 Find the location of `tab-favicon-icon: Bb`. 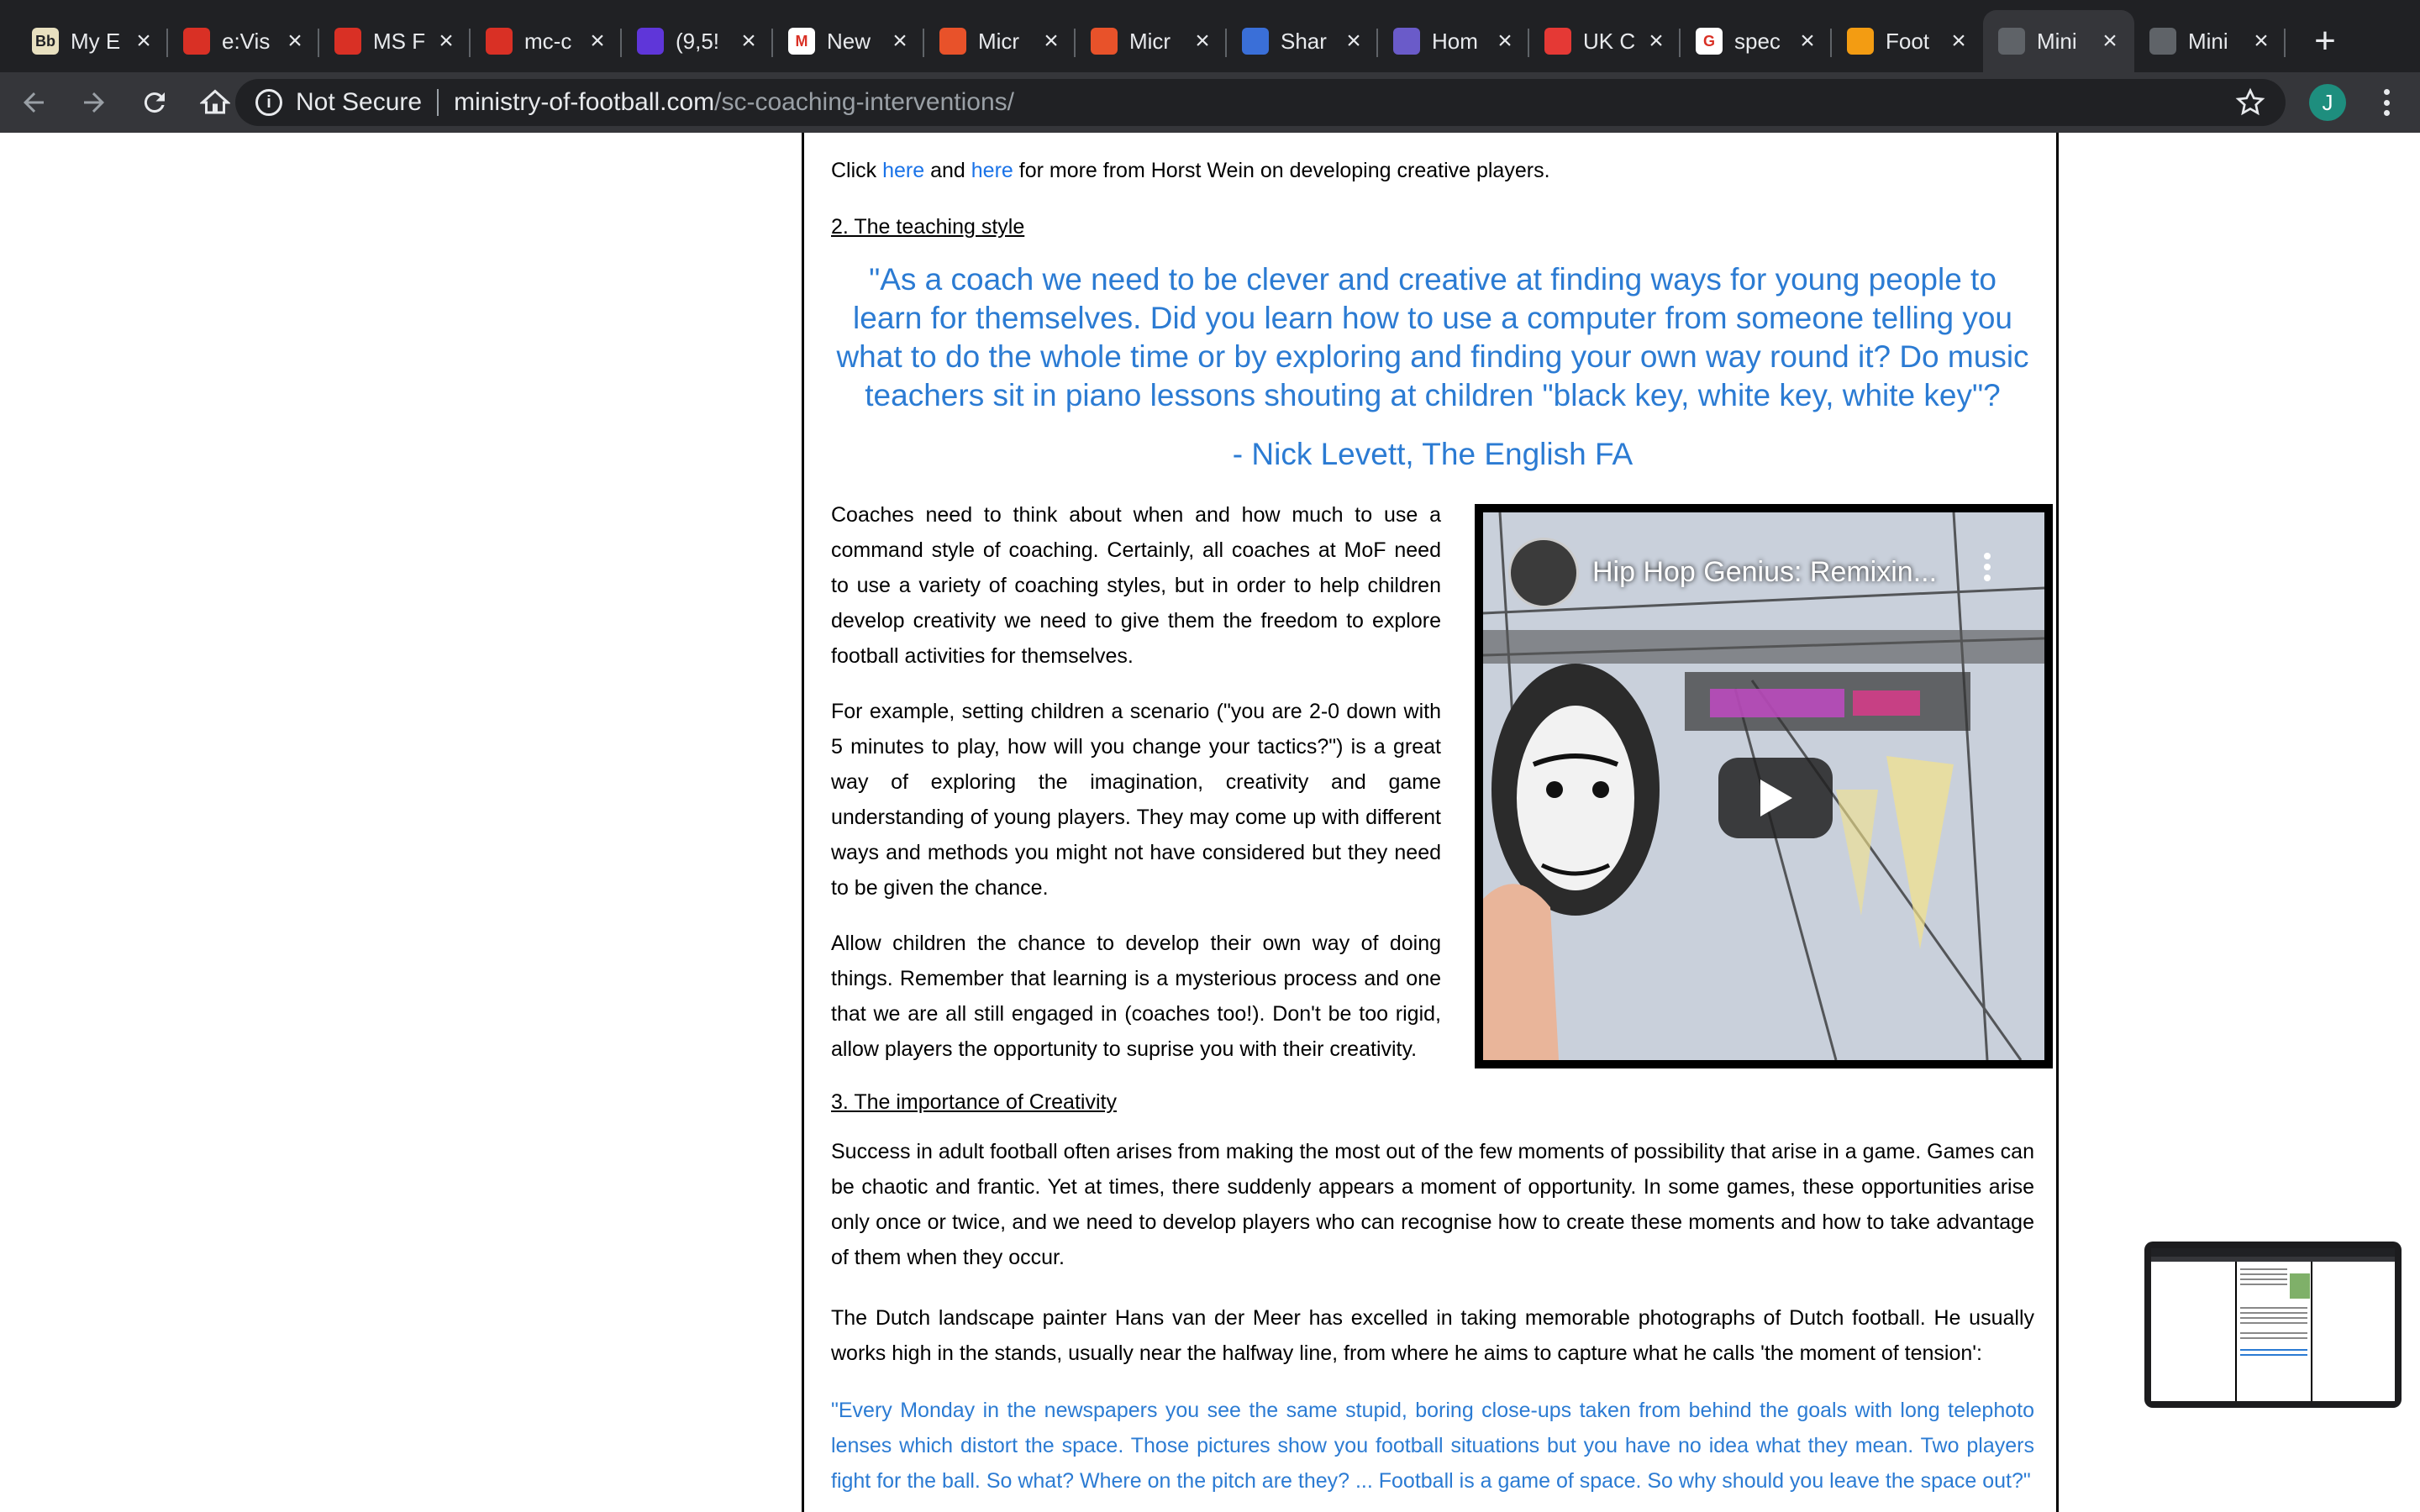

tab-favicon-icon: Bb is located at coordinates (45, 41).